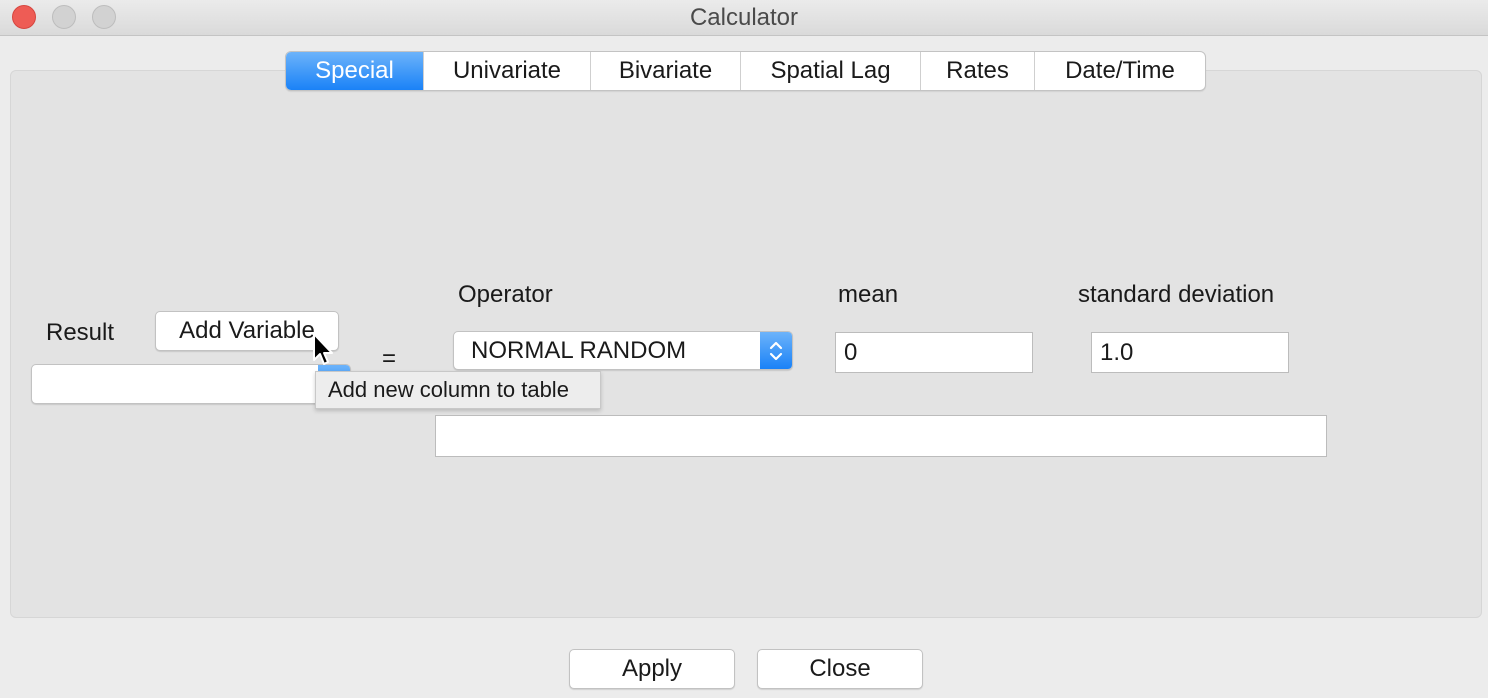 Image resolution: width=1488 pixels, height=698 pixels. What do you see at coordinates (80, 332) in the screenshot?
I see `result-label: Result` at bounding box center [80, 332].